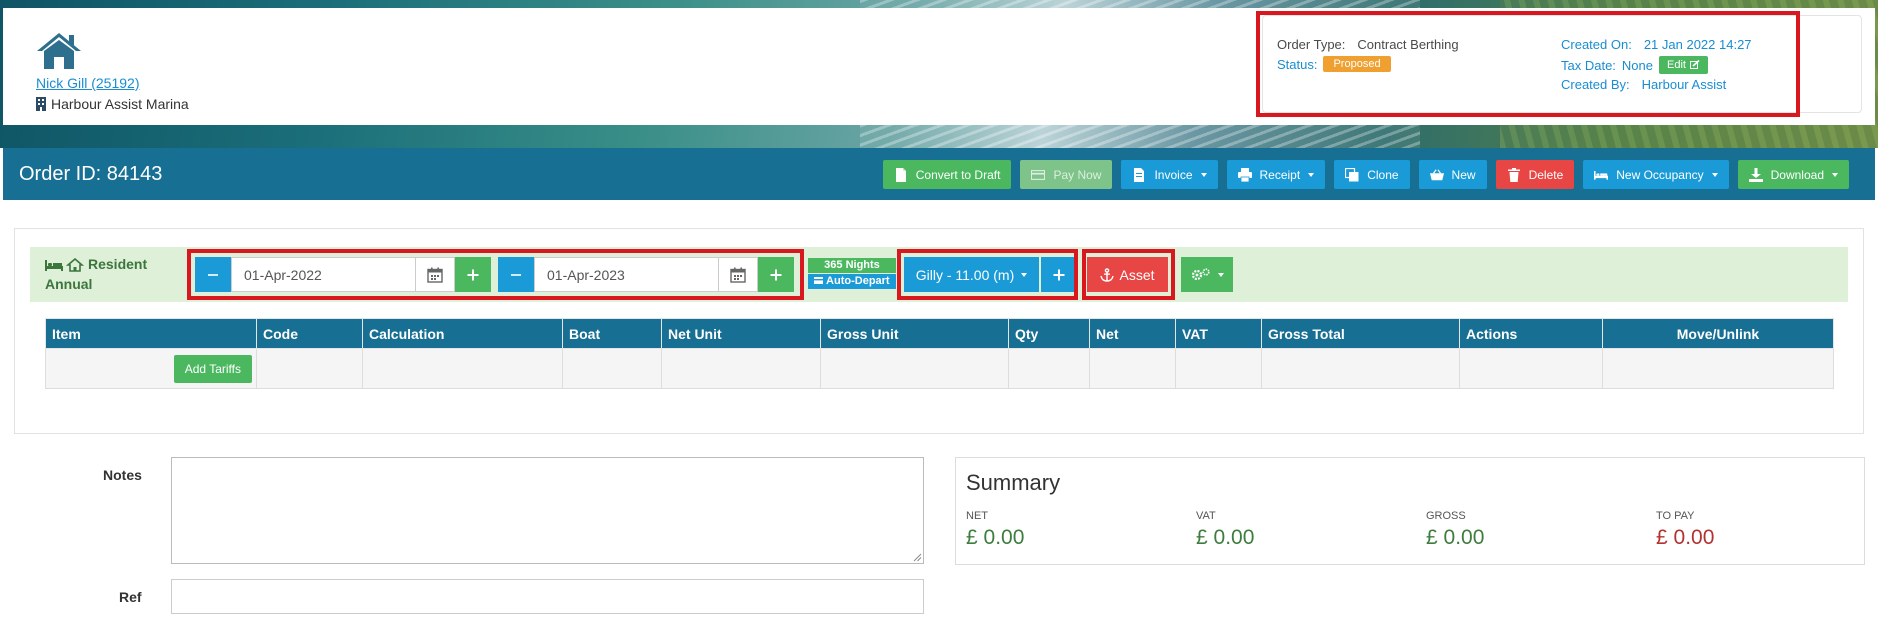 The height and width of the screenshot is (621, 1878). Describe the element at coordinates (1660, 174) in the screenshot. I see `new-occupancy-label: New Occupancy` at that location.